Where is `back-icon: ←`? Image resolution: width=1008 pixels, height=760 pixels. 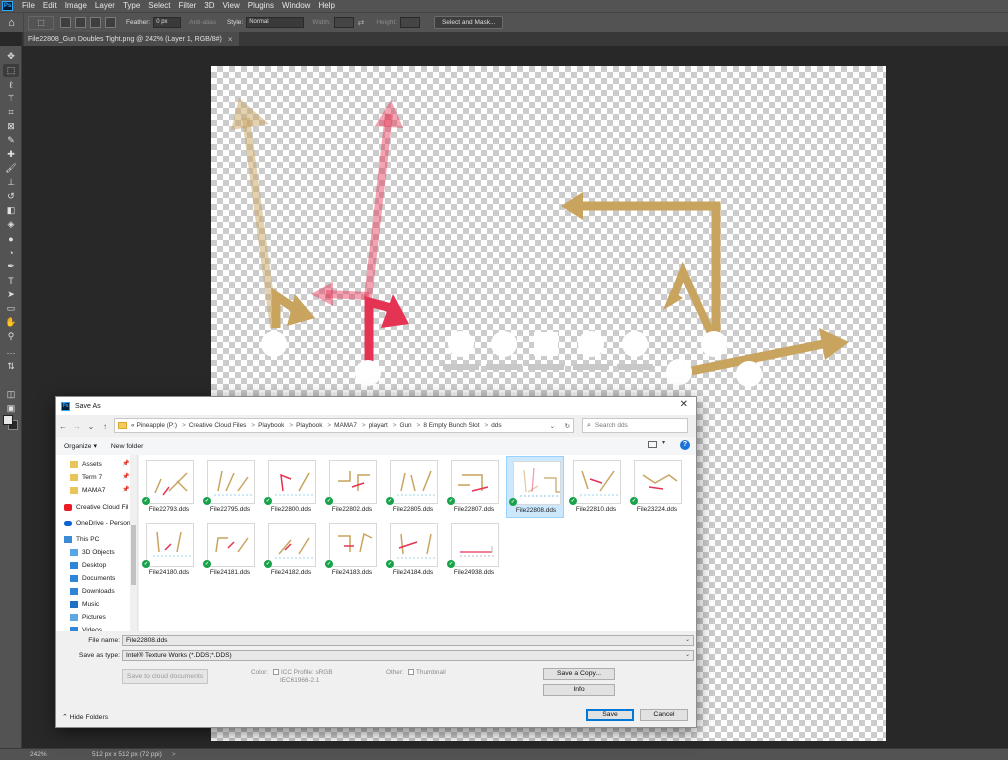
back-icon: ← is located at coordinates (63, 426).